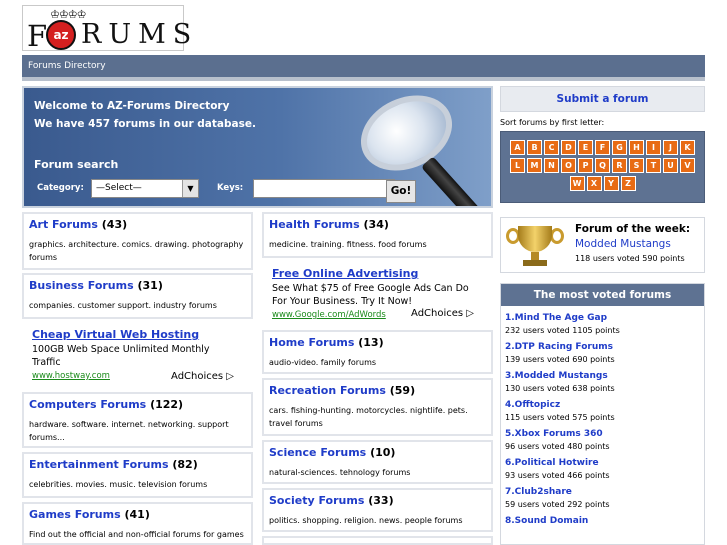 This screenshot has height=545, width=727. I want to click on category-count: (10), so click(383, 452).